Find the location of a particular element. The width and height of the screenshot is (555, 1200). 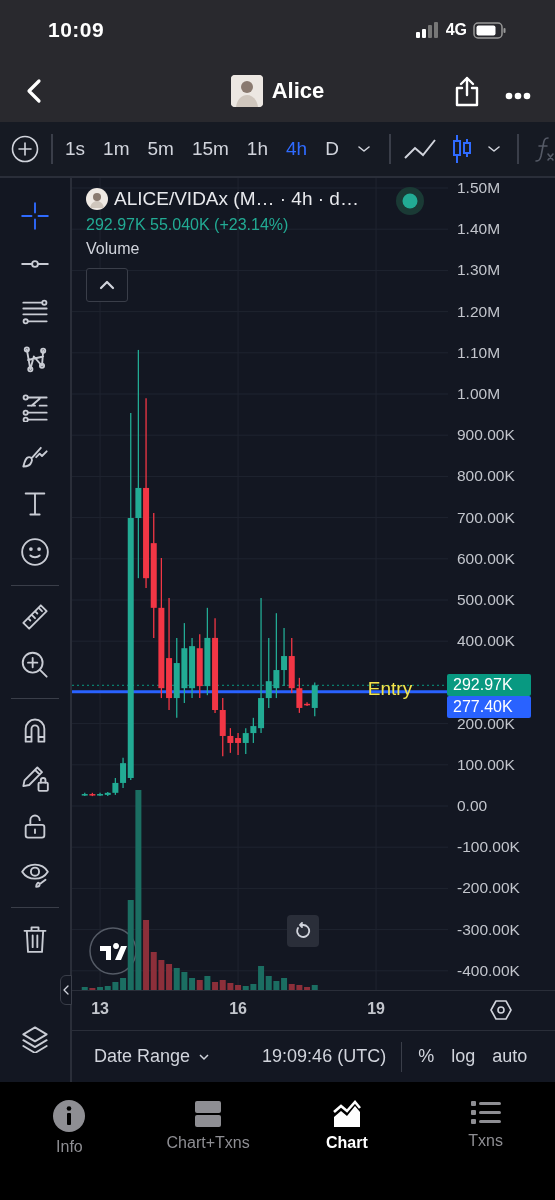

interval-tab: 1s is located at coordinates (75, 149).